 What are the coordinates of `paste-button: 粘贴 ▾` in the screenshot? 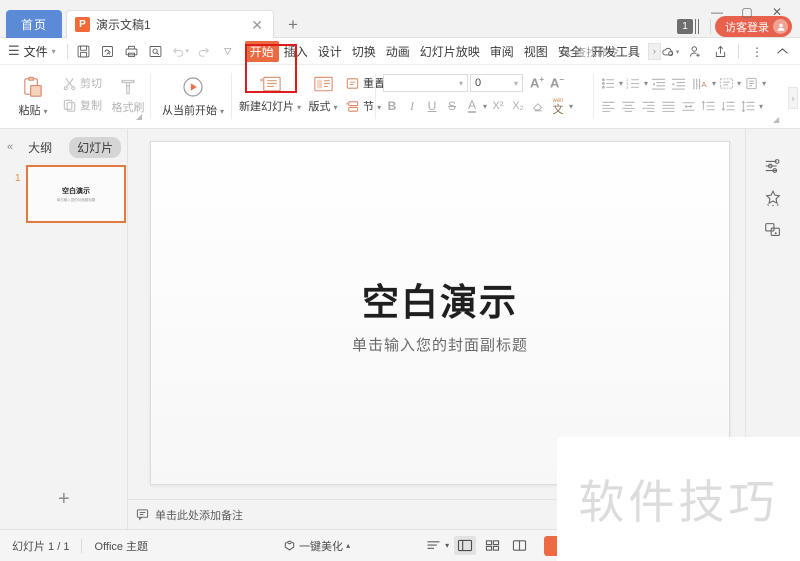 It's located at (33, 96).